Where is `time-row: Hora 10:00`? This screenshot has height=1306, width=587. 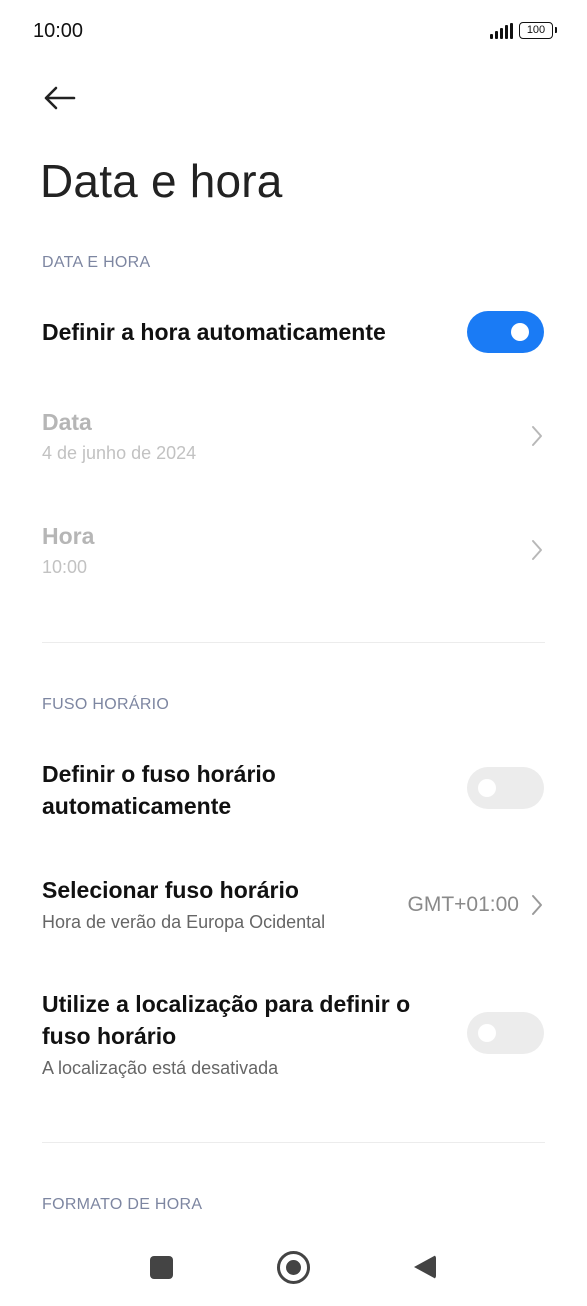
time-row: Hora 10:00 is located at coordinates (293, 554).